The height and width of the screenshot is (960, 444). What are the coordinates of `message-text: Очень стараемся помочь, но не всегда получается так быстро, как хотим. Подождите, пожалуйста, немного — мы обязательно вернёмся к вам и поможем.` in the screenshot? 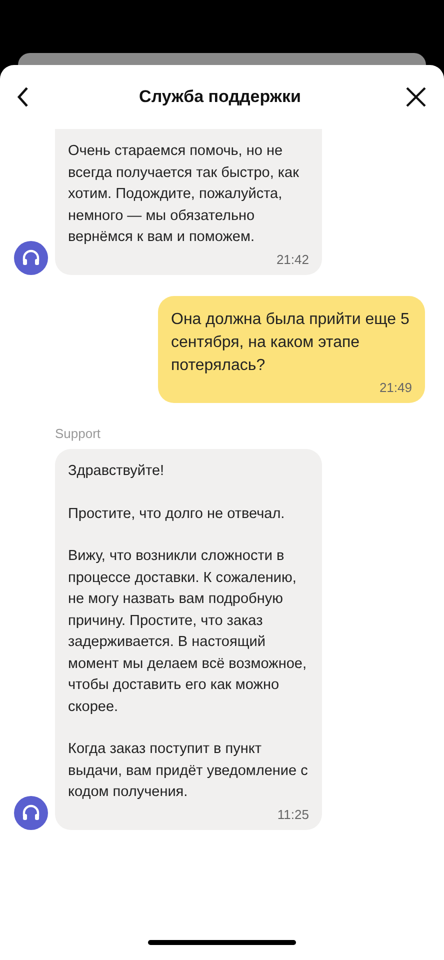 It's located at (184, 194).